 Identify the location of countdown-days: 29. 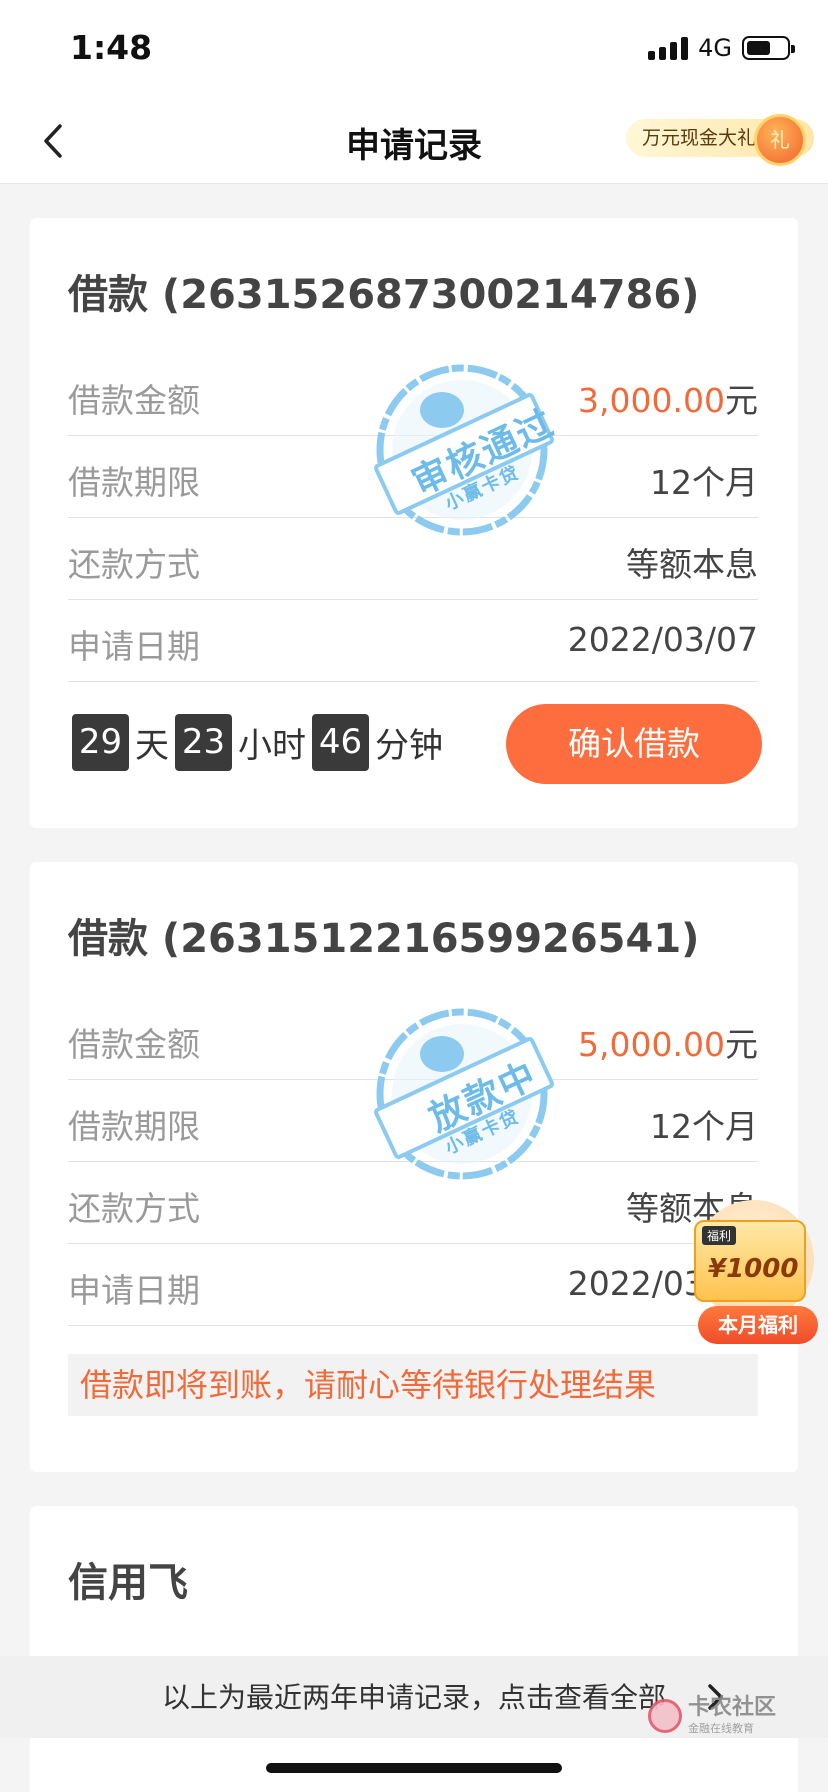
(100, 742).